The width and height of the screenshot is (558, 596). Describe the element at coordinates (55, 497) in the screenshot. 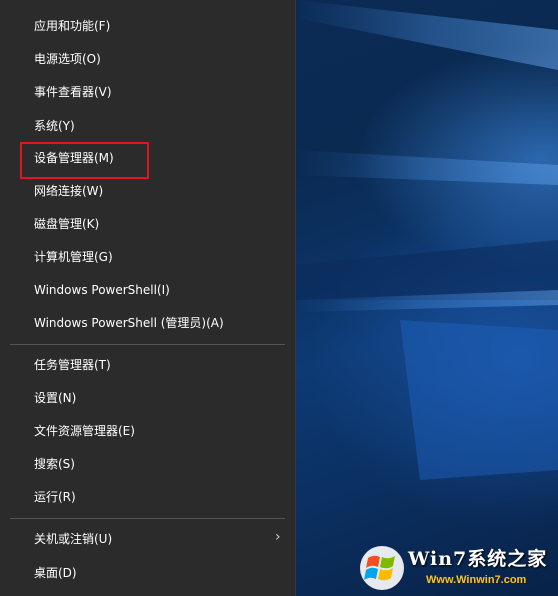

I see `menu-item-run: 运行(R)` at that location.